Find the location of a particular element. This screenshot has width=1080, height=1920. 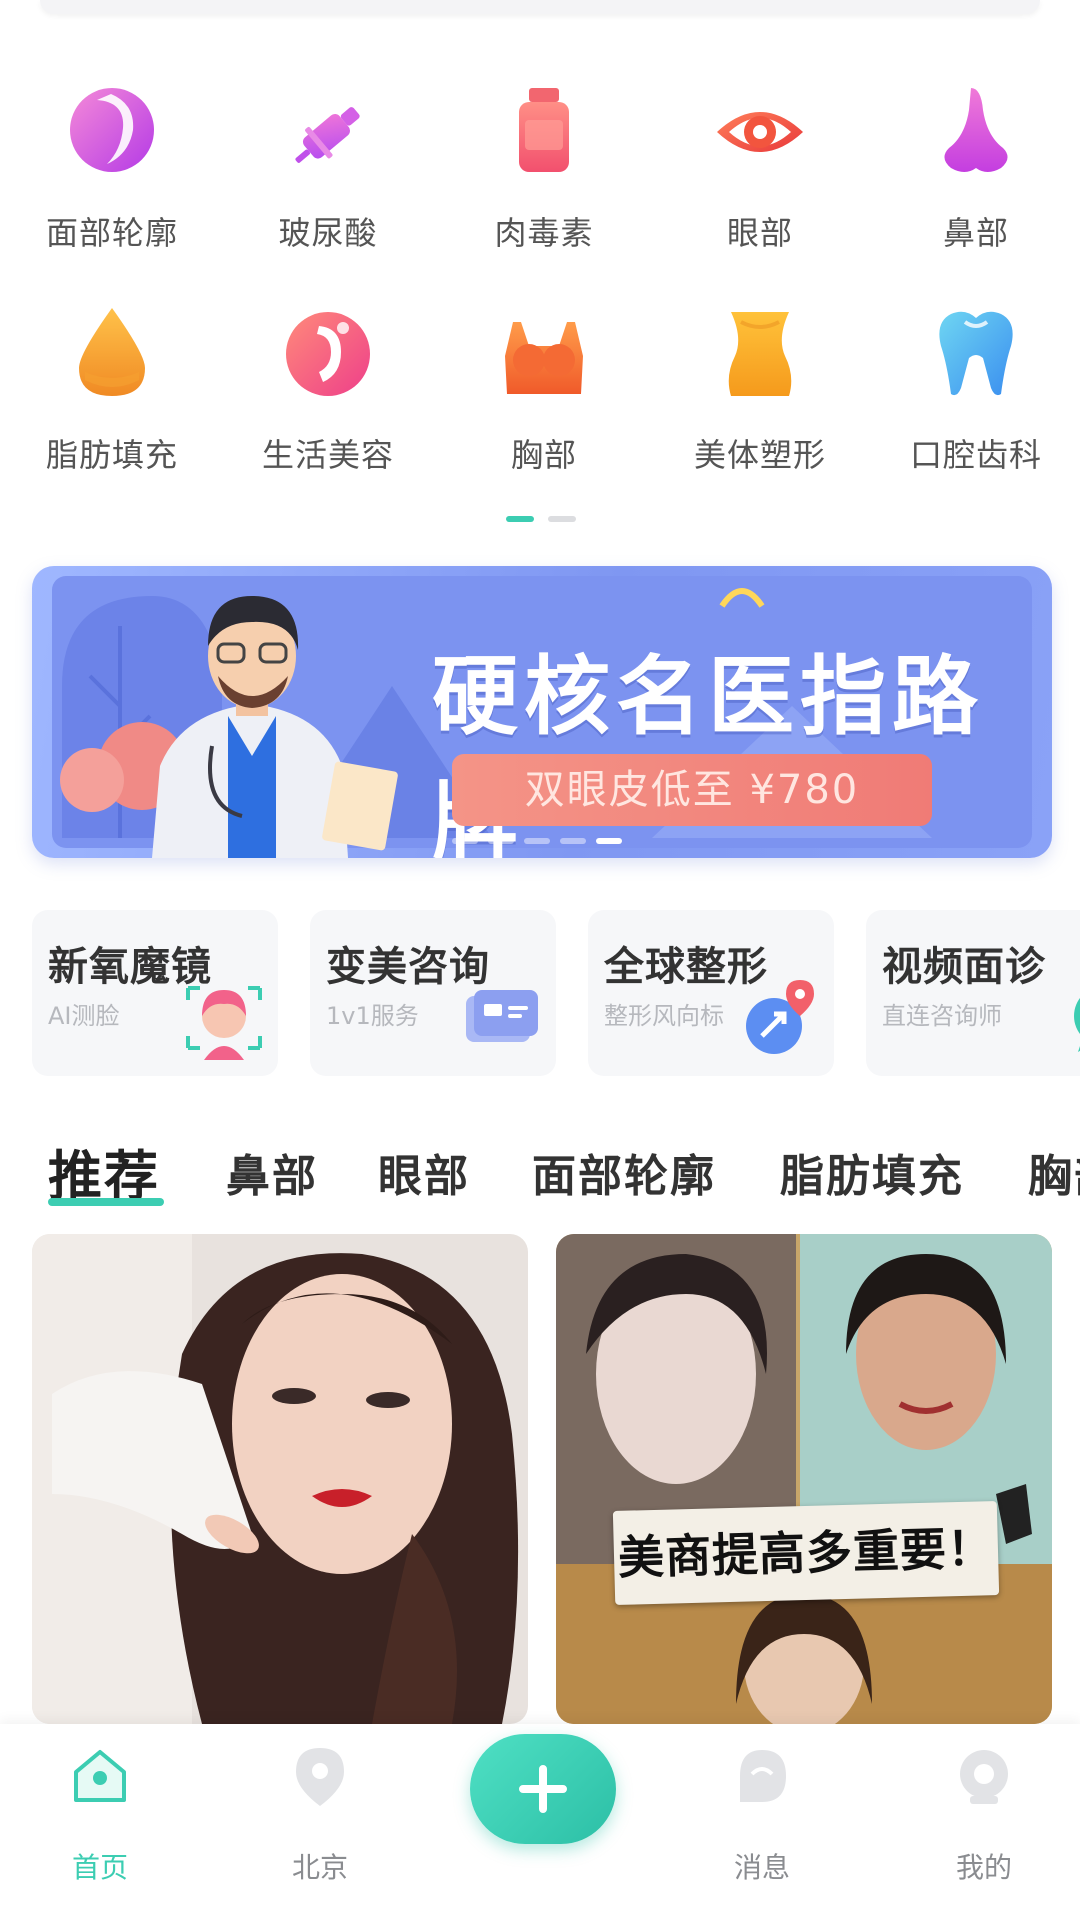

nav-label: 我的 is located at coordinates (983, 1867).